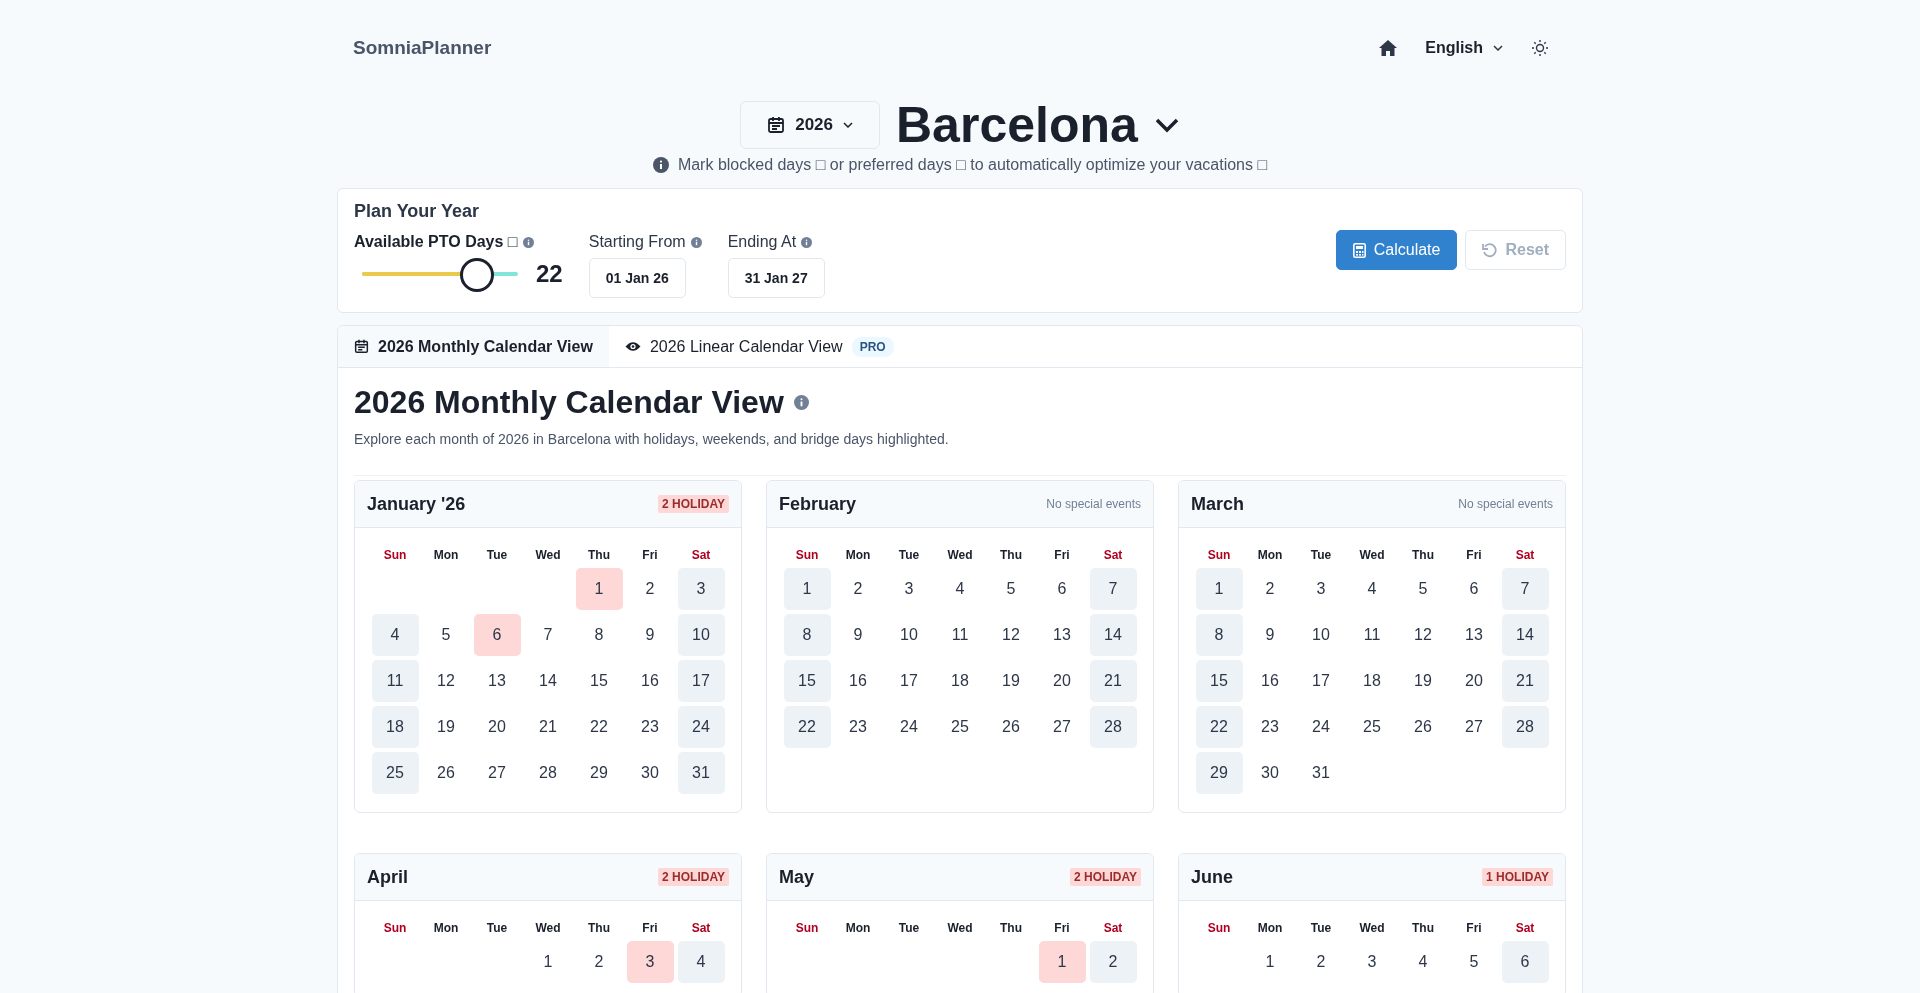 This screenshot has height=993, width=1920. I want to click on city-dropdown: Barcelona, so click(1038, 125).